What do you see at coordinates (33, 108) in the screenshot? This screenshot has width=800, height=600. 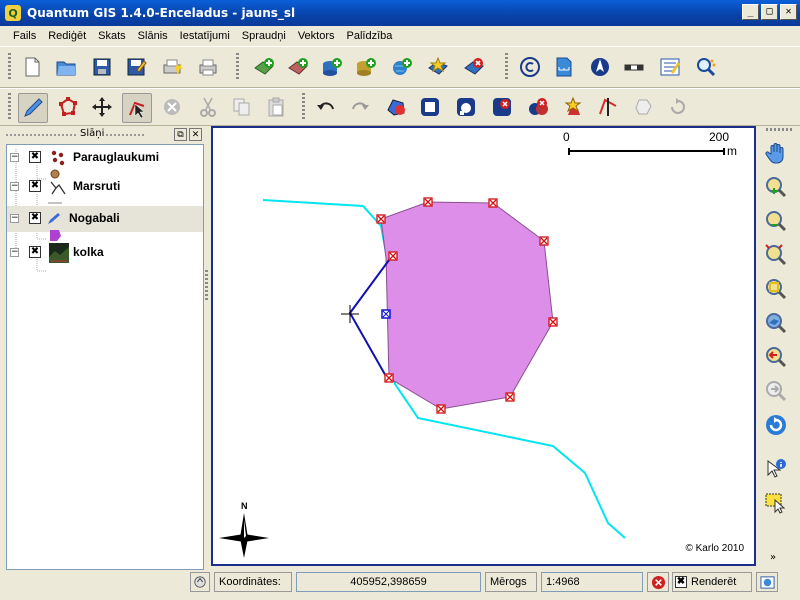 I see `toggle-editing-icon` at bounding box center [33, 108].